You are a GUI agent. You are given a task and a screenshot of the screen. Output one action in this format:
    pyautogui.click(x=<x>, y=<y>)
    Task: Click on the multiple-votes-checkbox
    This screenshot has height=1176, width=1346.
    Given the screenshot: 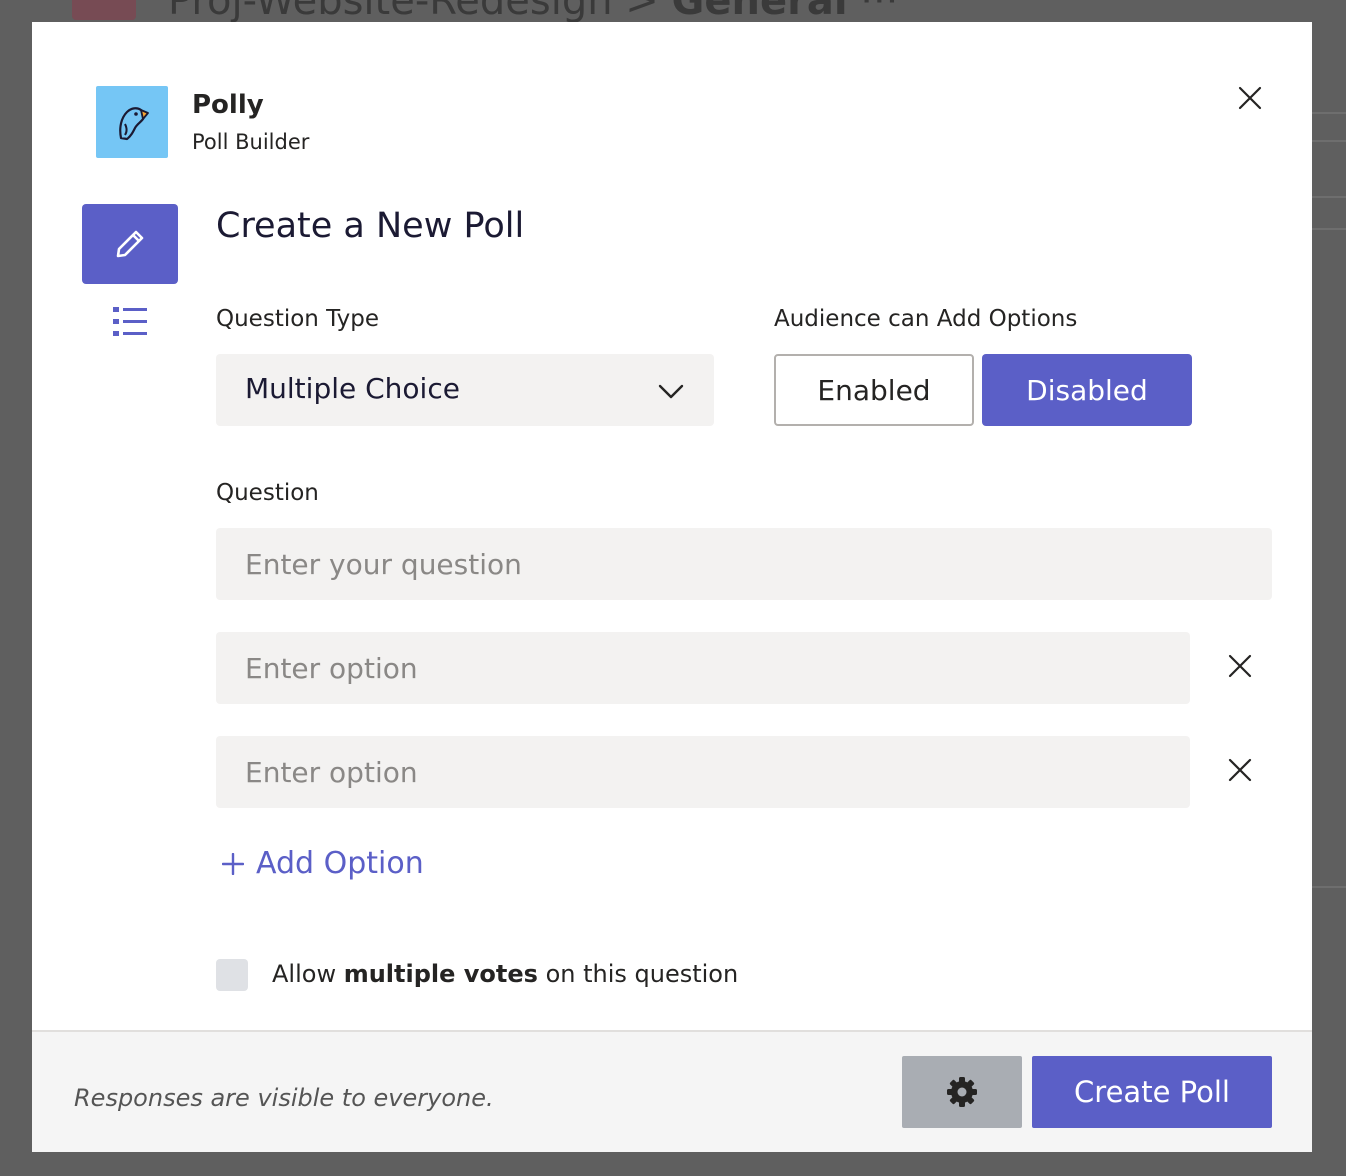 What is the action you would take?
    pyautogui.click(x=232, y=975)
    